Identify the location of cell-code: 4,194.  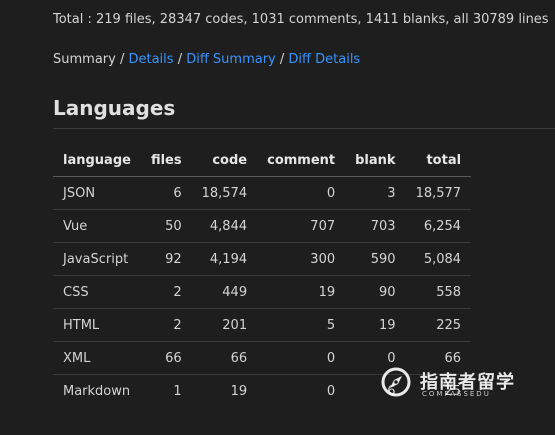
(224, 259).